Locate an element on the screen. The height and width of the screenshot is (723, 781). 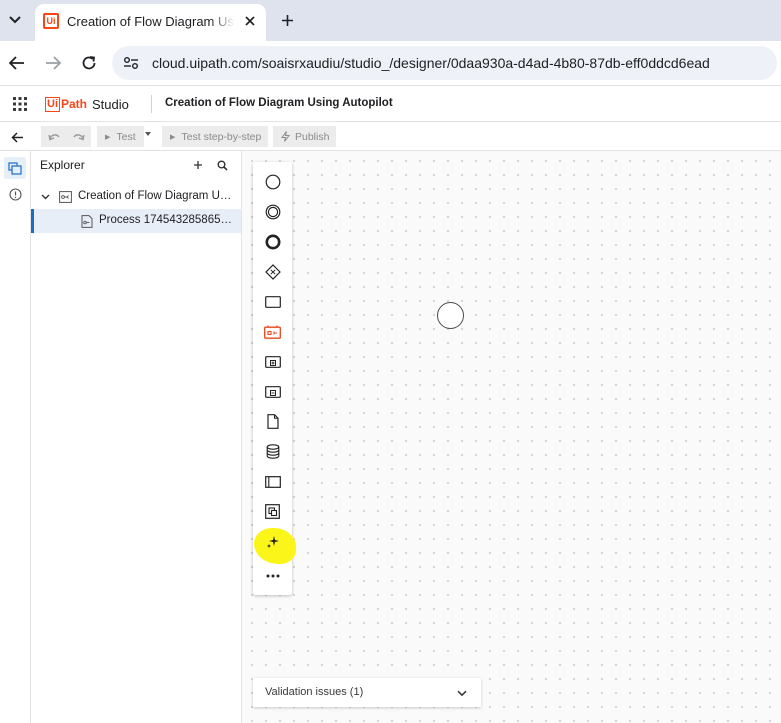
test-step-by-step-button: ▶ Test step-by-step is located at coordinates (215, 136).